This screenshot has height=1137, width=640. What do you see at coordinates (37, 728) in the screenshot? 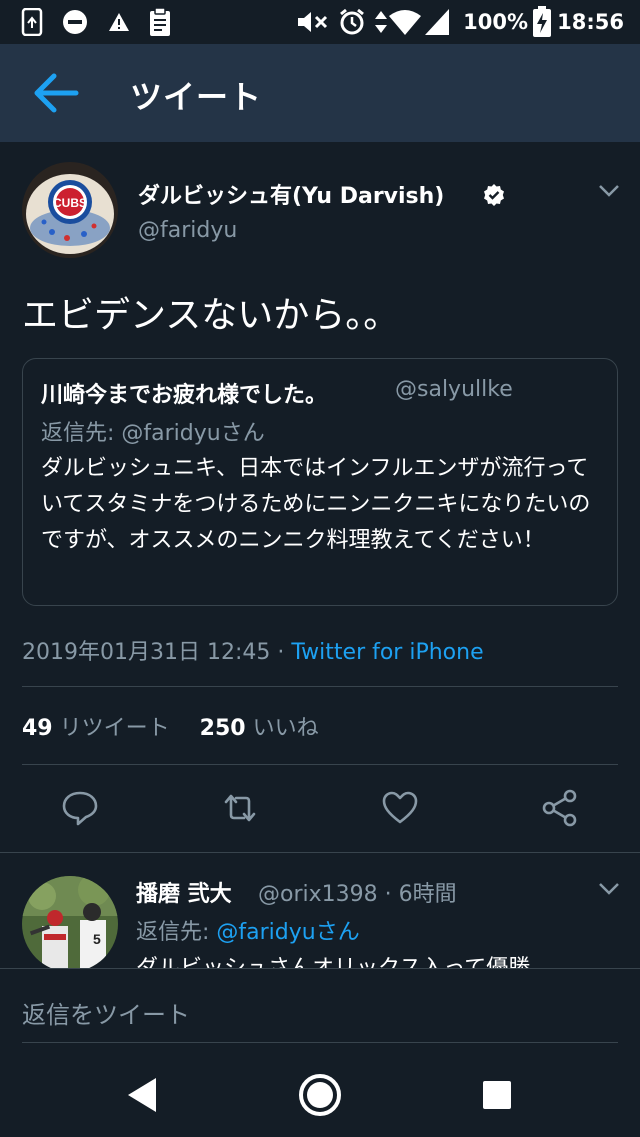
I see `retweet-count: 49` at bounding box center [37, 728].